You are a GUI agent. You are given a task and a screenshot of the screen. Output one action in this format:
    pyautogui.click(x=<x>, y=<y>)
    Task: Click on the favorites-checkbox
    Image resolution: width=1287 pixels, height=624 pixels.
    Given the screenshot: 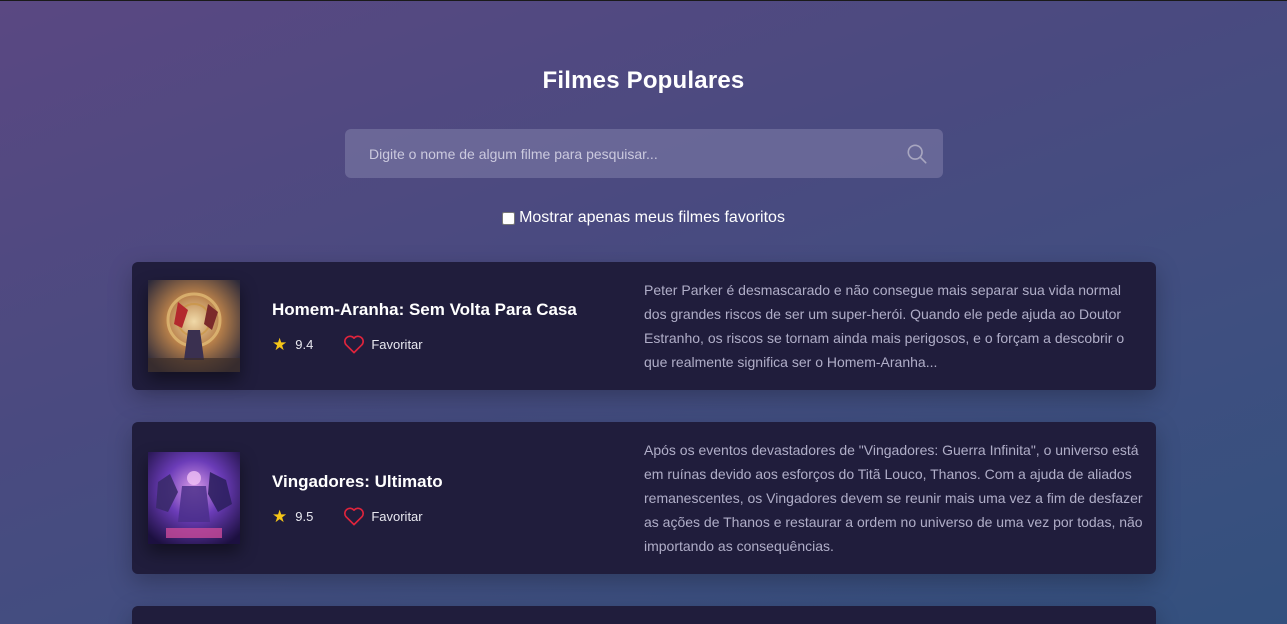 What is the action you would take?
    pyautogui.click(x=509, y=218)
    